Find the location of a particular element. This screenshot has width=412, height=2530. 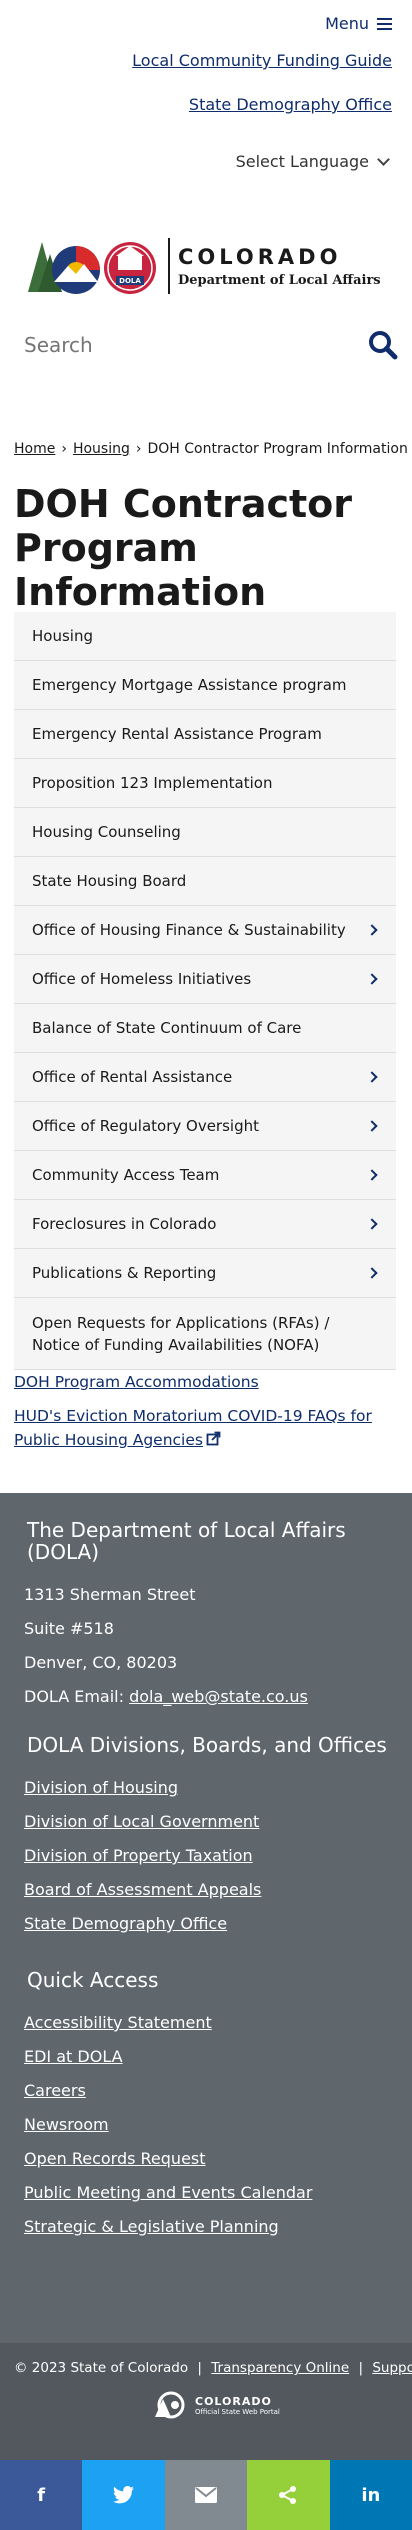

logo-title: COLORADO is located at coordinates (260, 256).